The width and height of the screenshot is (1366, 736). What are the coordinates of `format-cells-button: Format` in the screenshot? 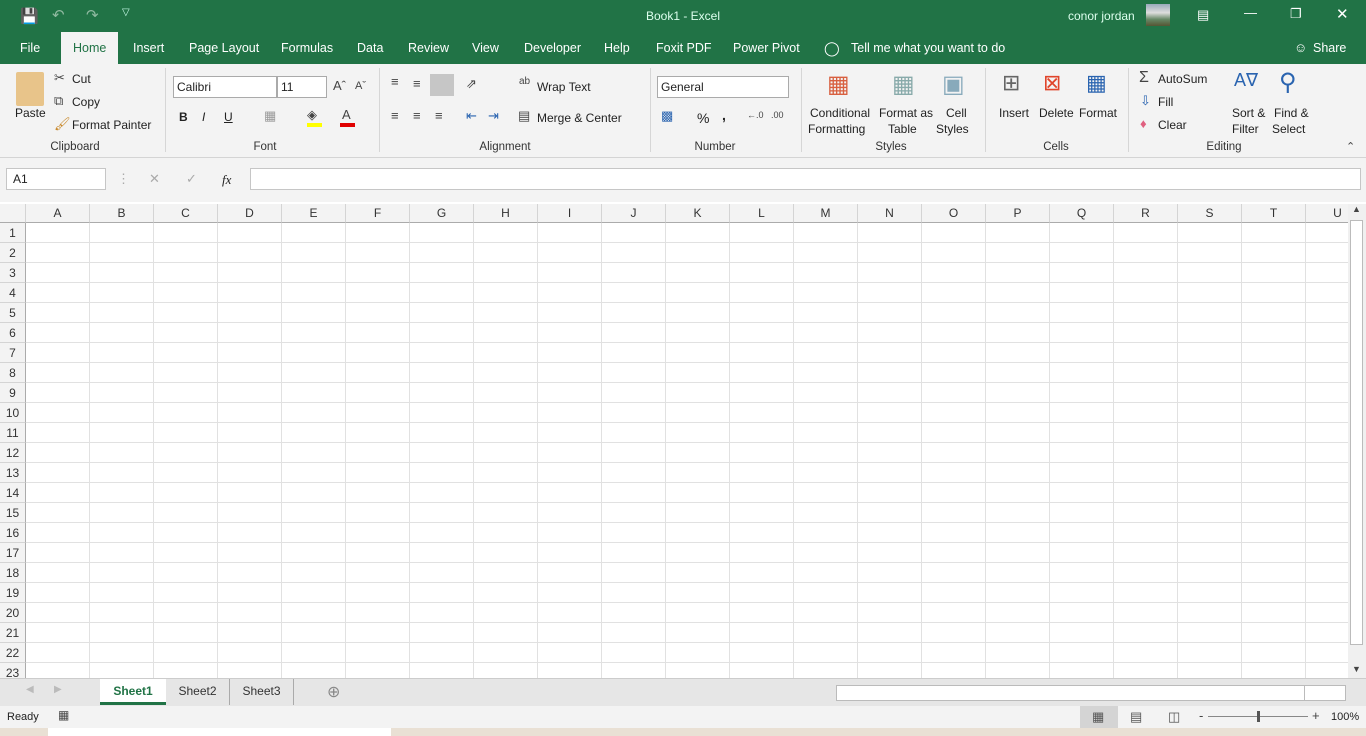 It's located at (1098, 113).